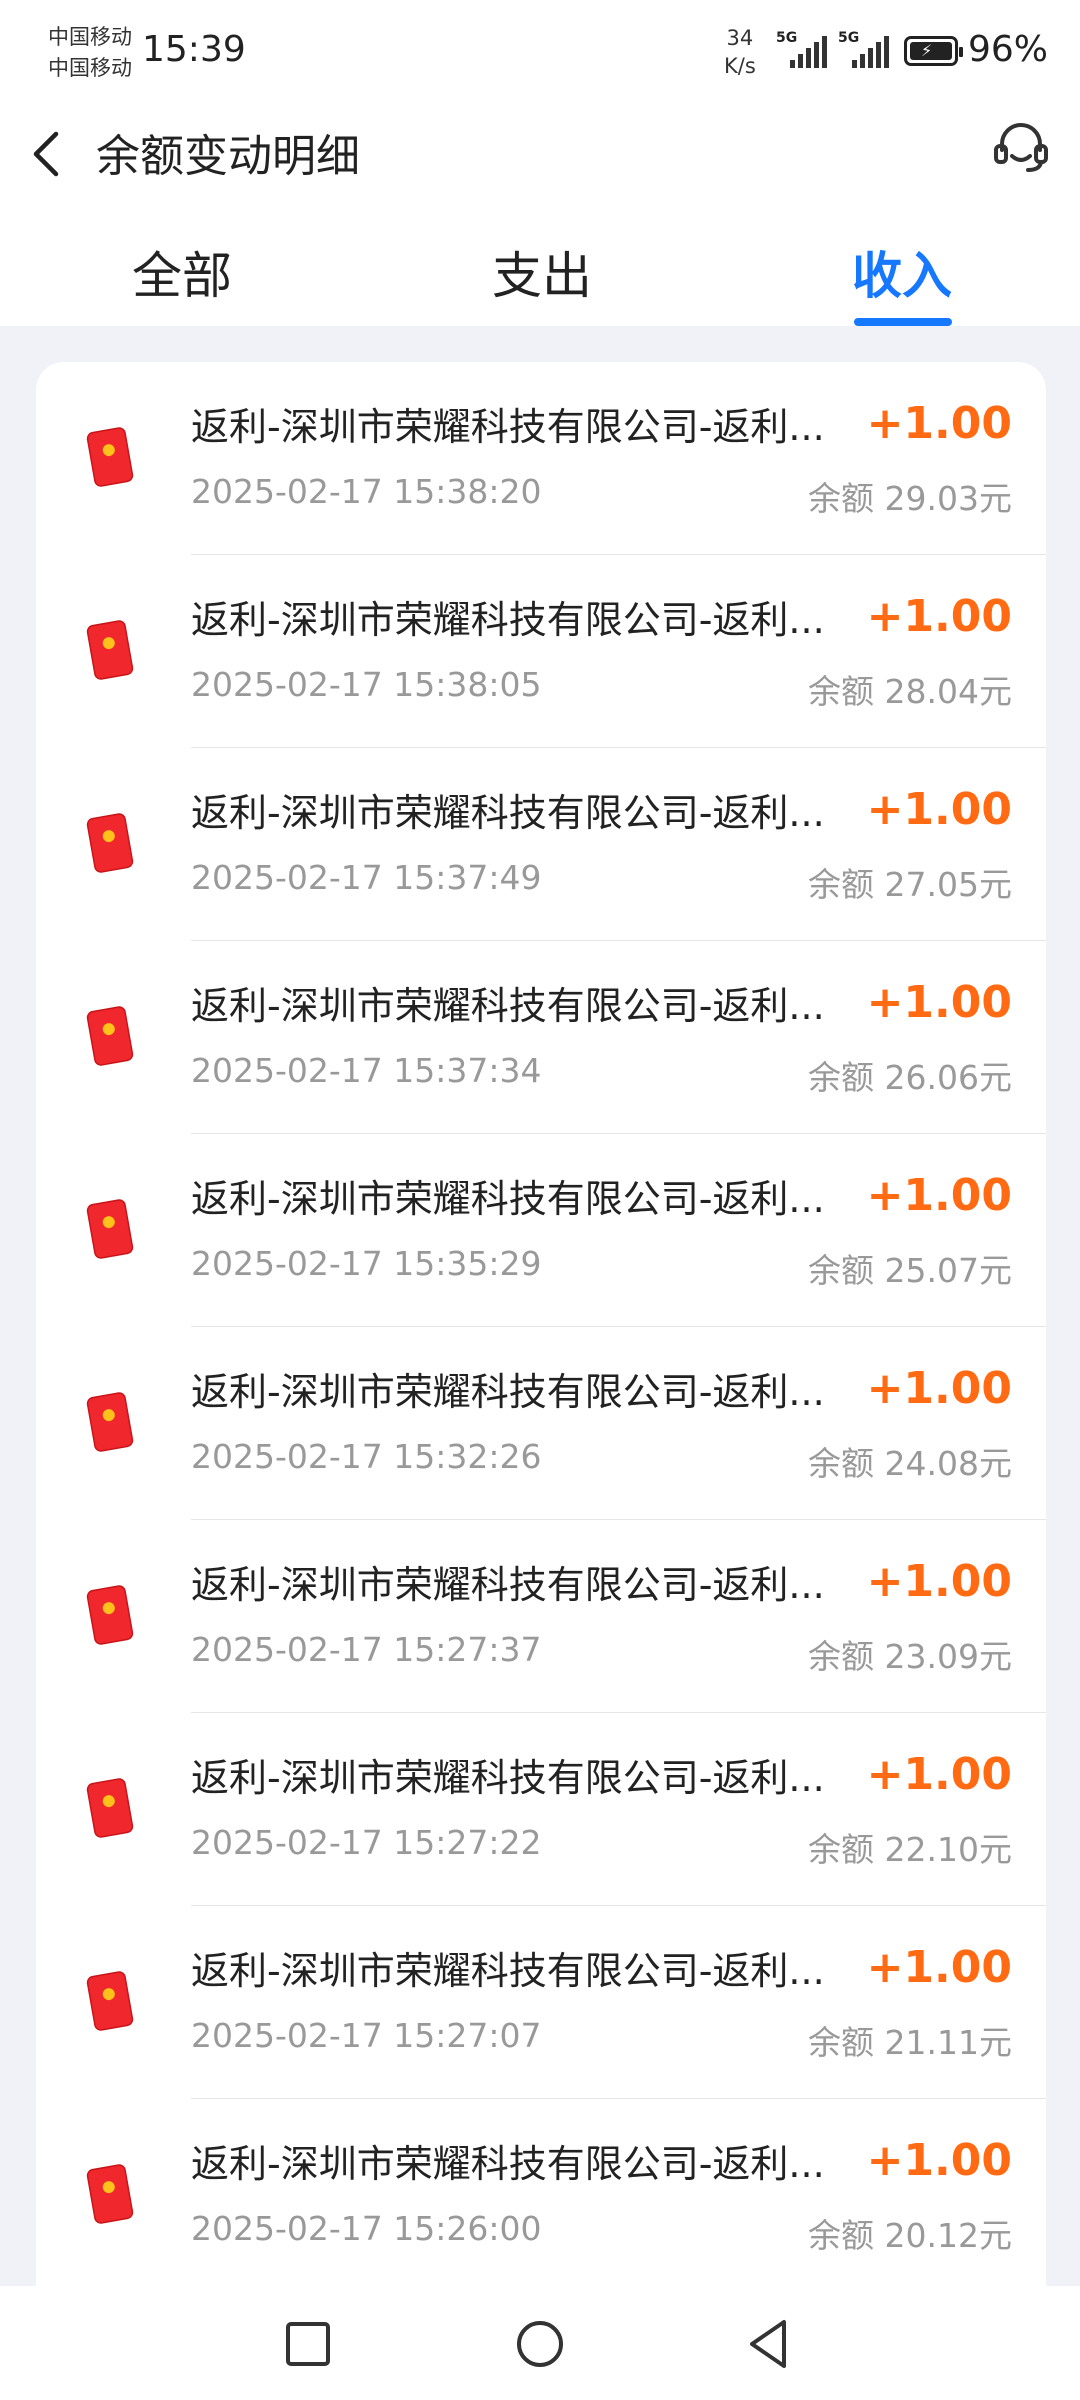  What do you see at coordinates (228, 156) in the screenshot?
I see `page-title: 余额变动明细` at bounding box center [228, 156].